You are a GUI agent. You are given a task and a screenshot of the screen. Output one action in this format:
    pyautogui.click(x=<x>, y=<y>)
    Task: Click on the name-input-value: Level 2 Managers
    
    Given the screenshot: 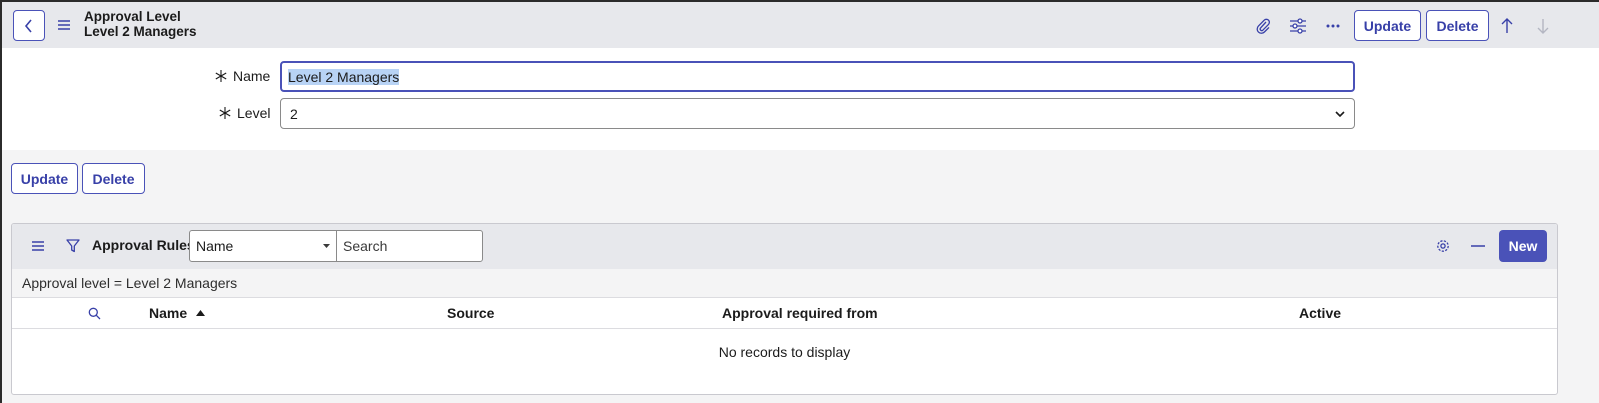 What is the action you would take?
    pyautogui.click(x=344, y=76)
    